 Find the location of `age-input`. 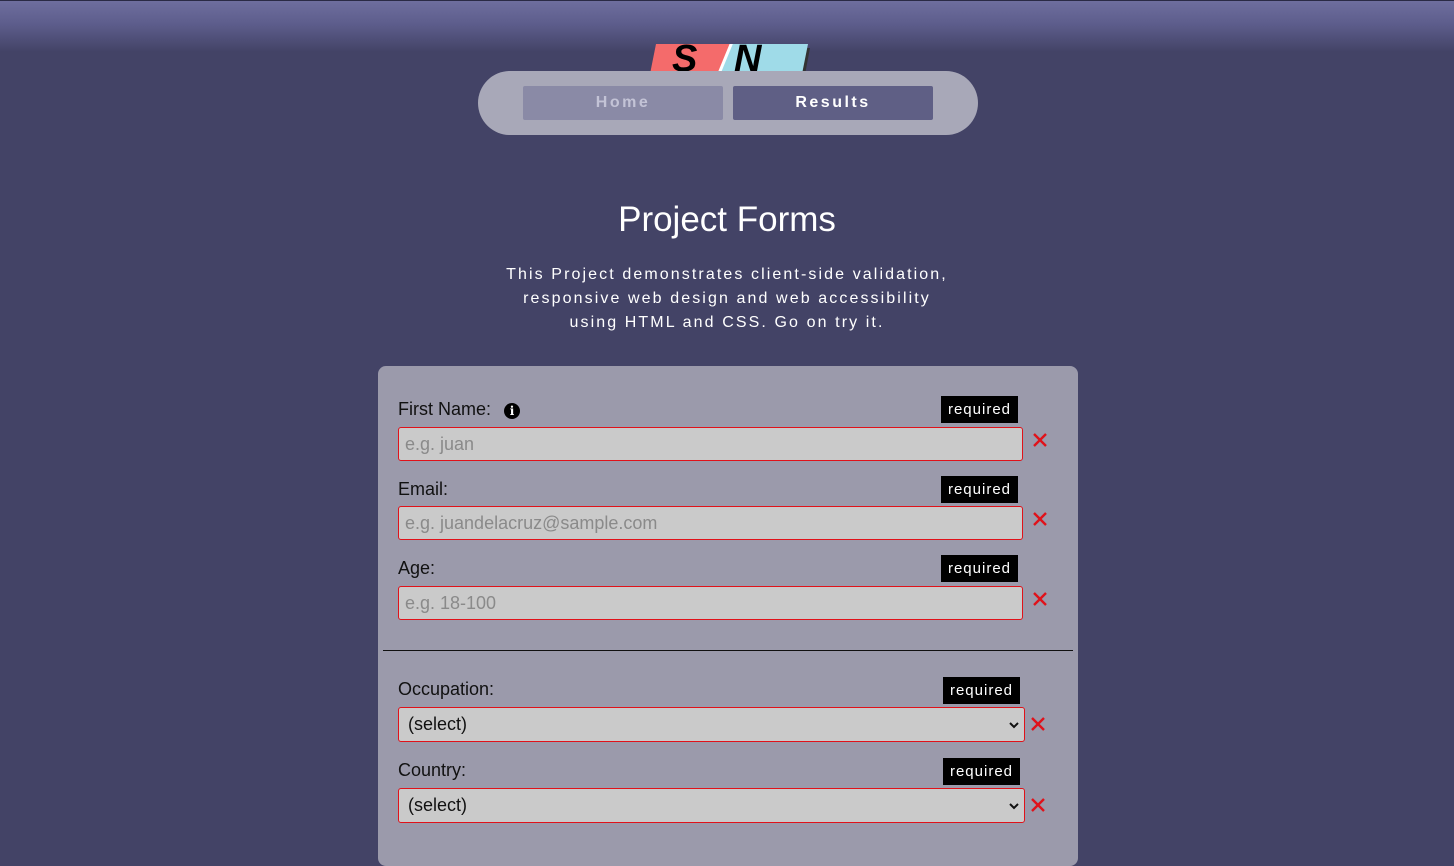

age-input is located at coordinates (710, 603).